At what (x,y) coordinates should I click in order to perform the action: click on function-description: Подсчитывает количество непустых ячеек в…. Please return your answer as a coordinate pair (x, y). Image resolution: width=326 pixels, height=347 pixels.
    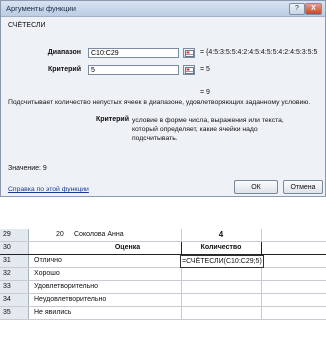
    Looking at the image, I should click on (159, 102).